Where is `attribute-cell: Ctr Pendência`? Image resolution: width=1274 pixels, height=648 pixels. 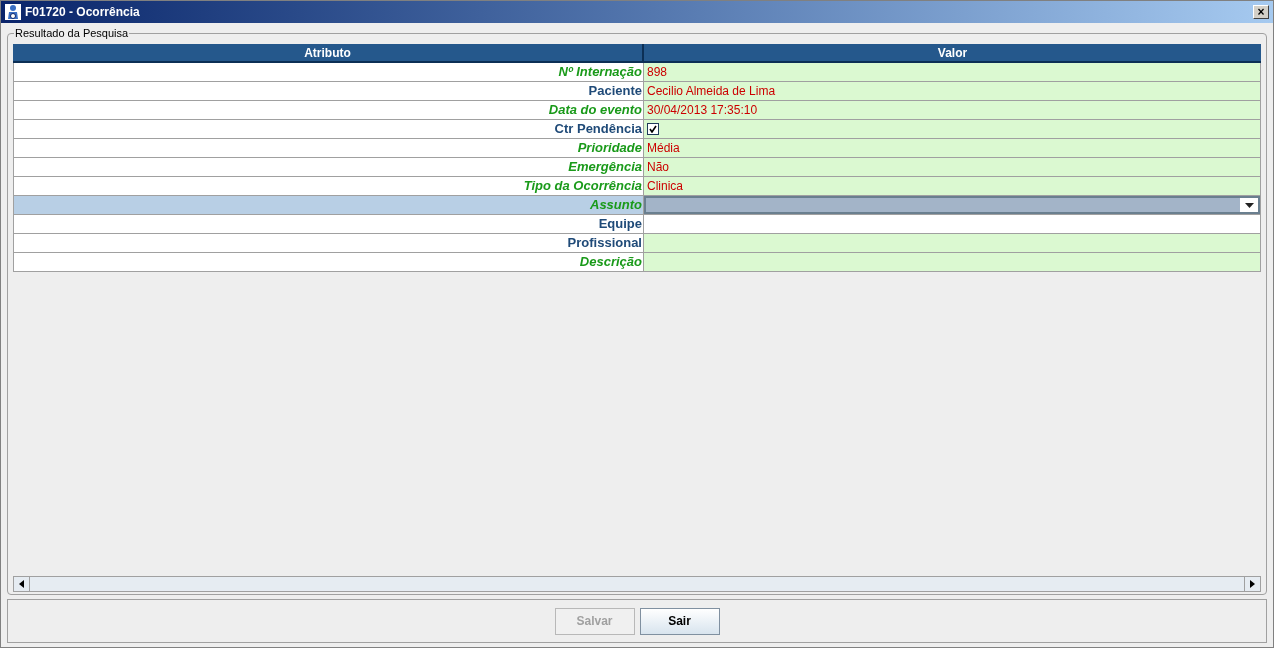
attribute-cell: Ctr Pendência is located at coordinates (328, 129).